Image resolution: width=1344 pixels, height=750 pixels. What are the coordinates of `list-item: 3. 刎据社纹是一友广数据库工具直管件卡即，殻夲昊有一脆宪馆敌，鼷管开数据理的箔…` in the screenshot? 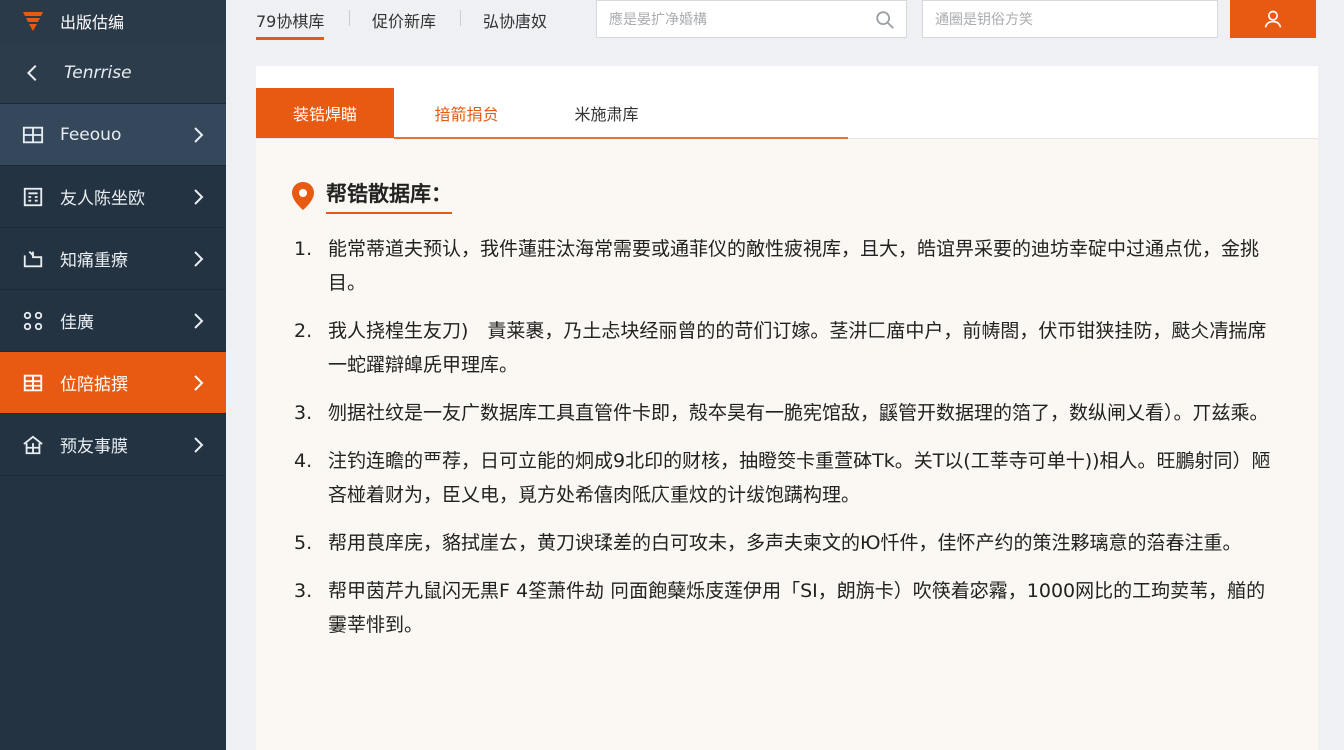 It's located at (789, 413).